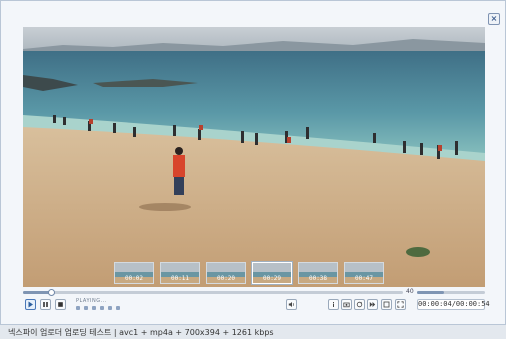  I want to click on thumbnail-0: 00:02, so click(134, 273).